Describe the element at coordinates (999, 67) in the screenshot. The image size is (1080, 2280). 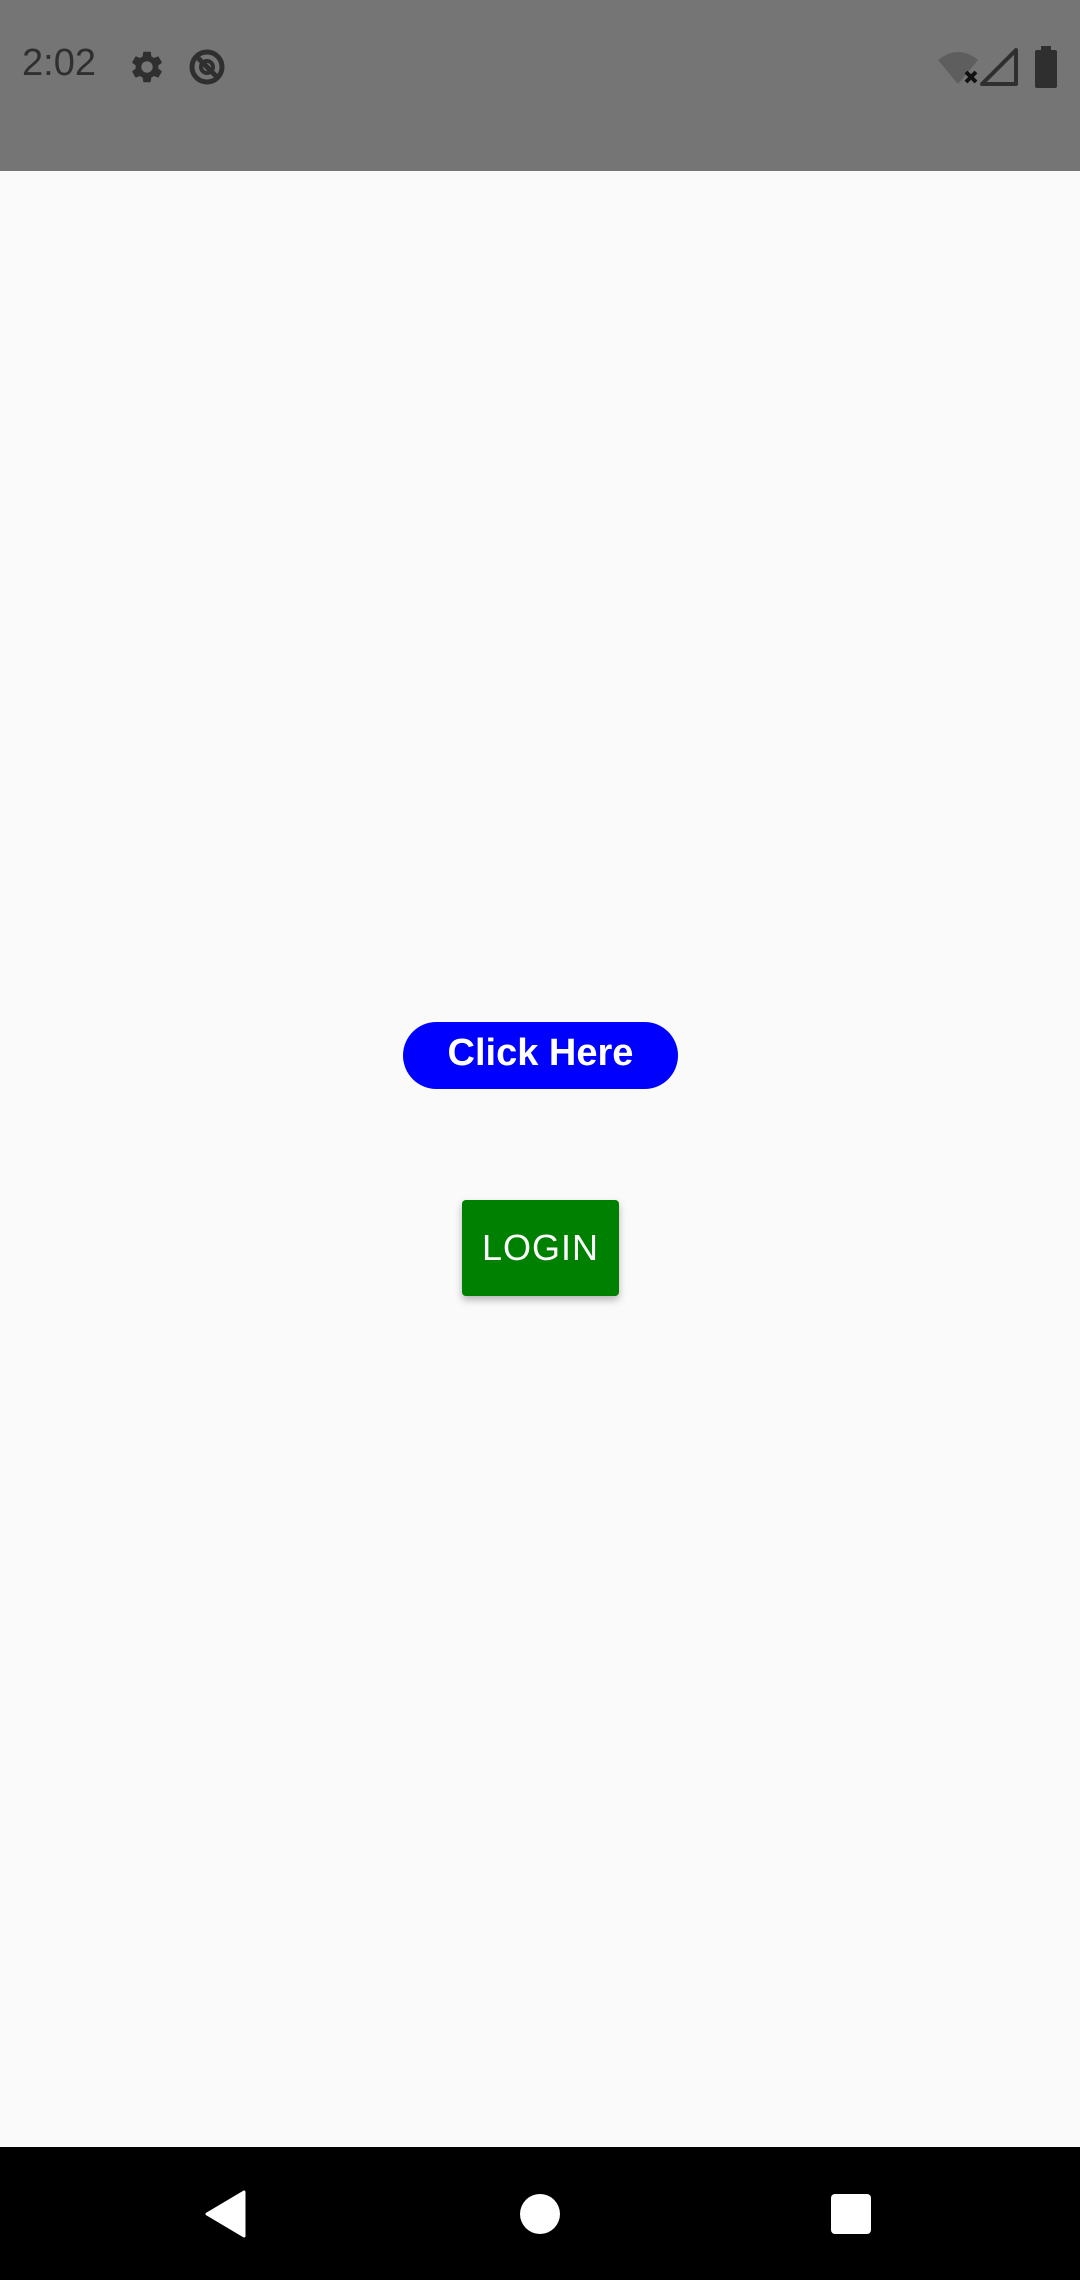
I see `cellular-signal-icon` at that location.